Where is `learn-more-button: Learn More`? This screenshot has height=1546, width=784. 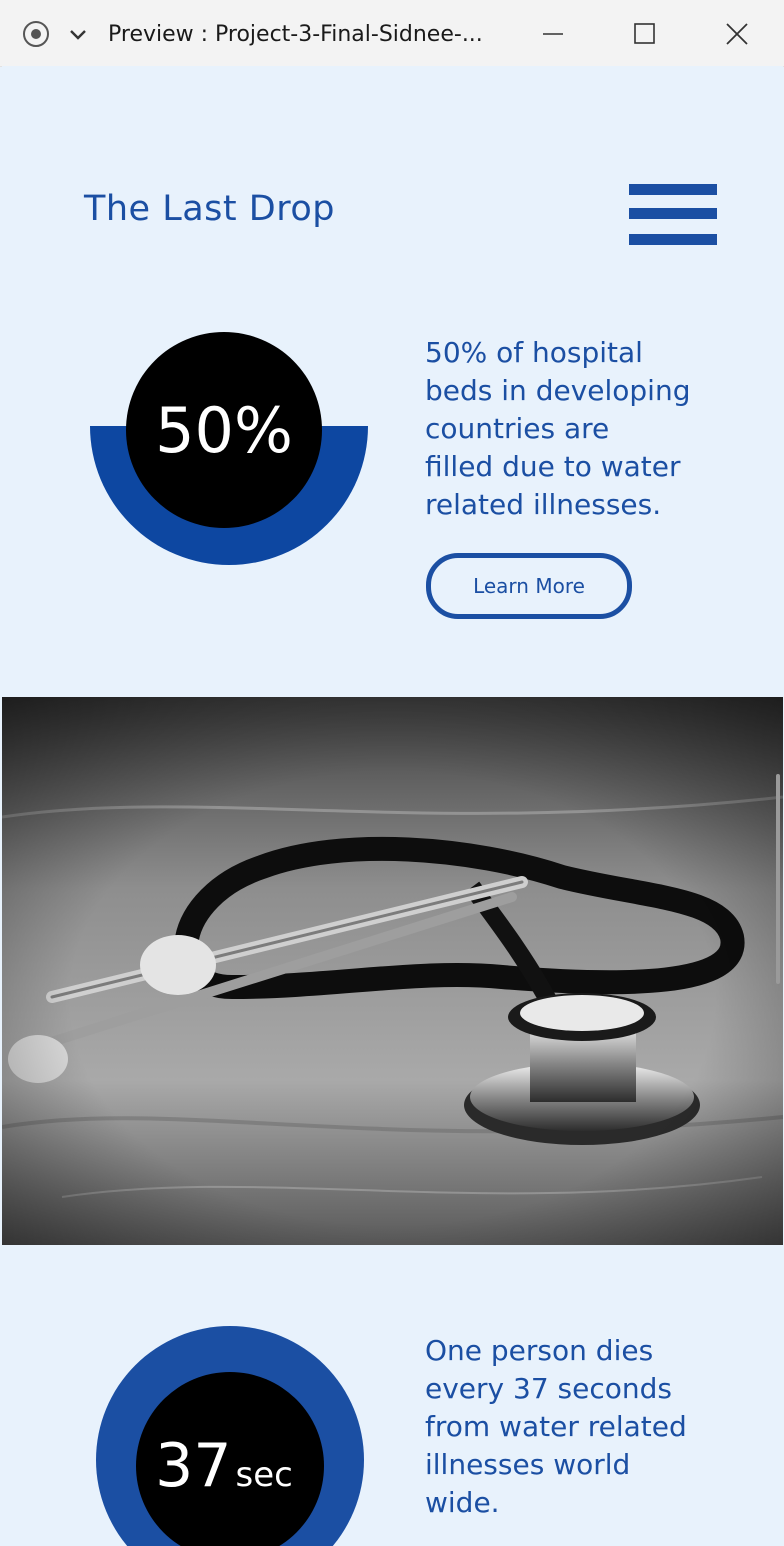 learn-more-button: Learn More is located at coordinates (529, 586).